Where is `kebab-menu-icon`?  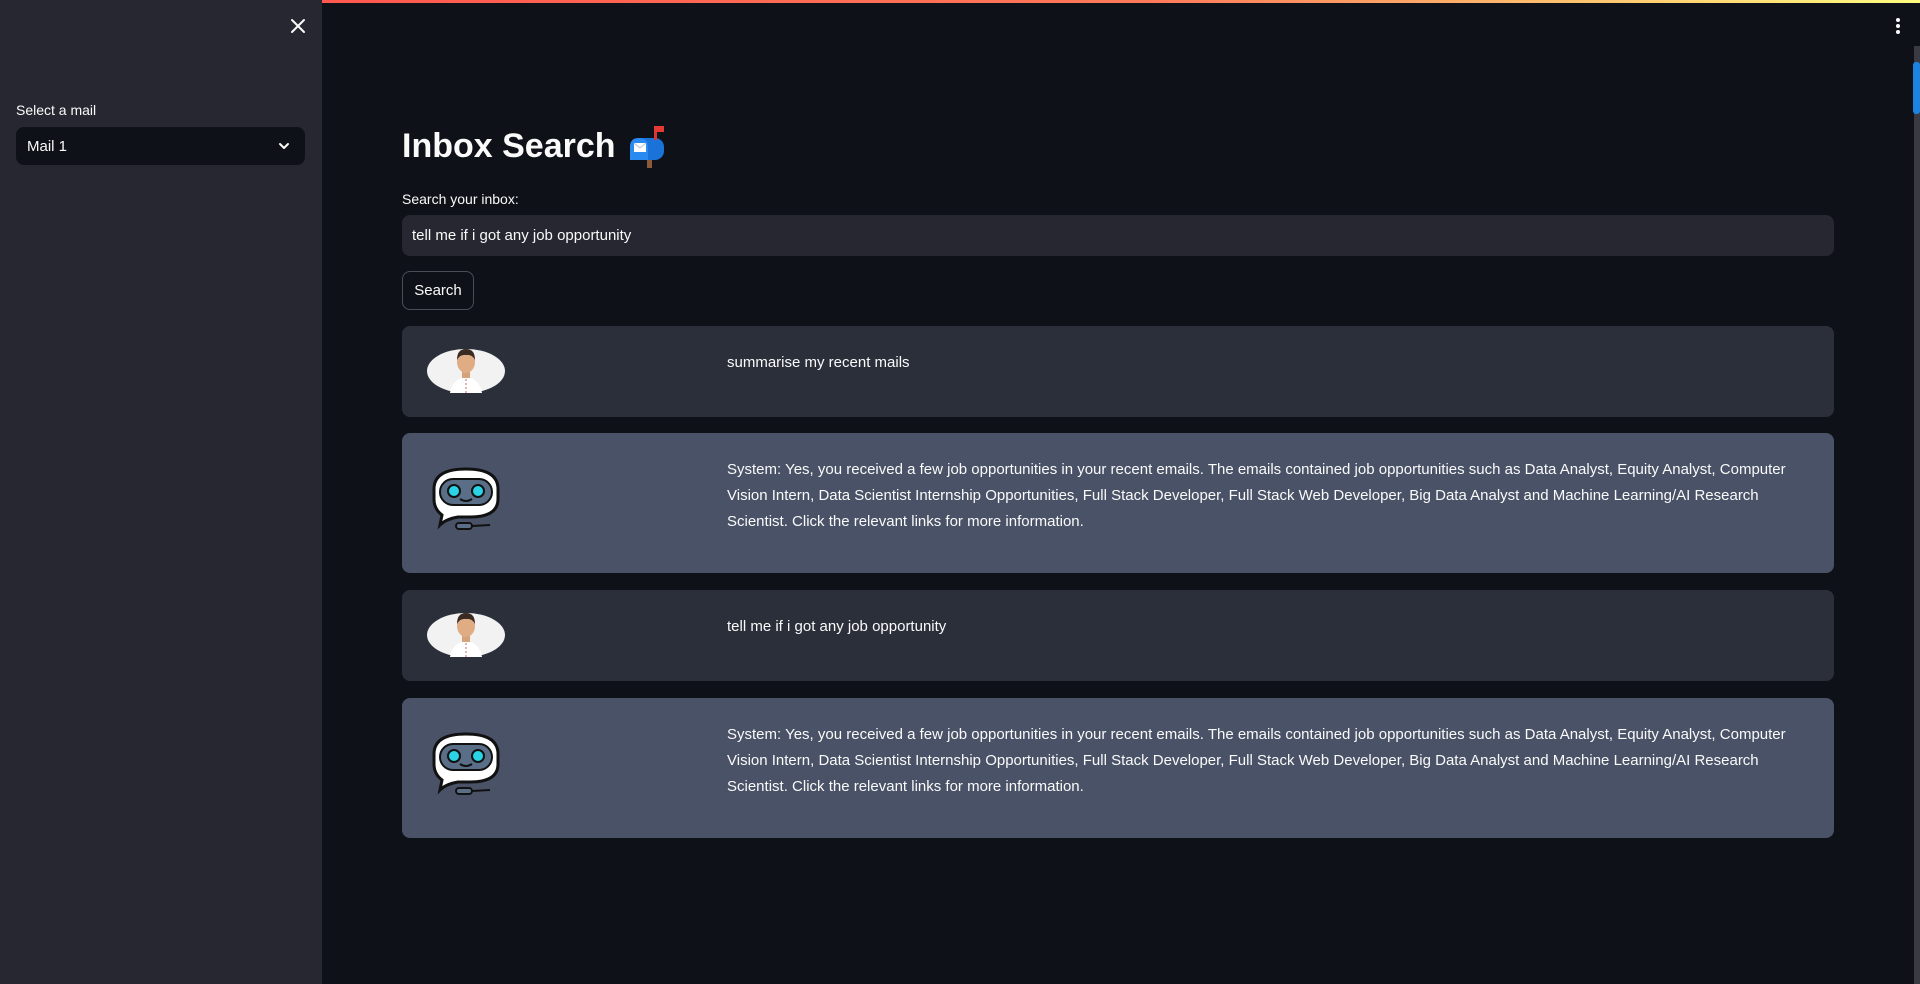 kebab-menu-icon is located at coordinates (1898, 26).